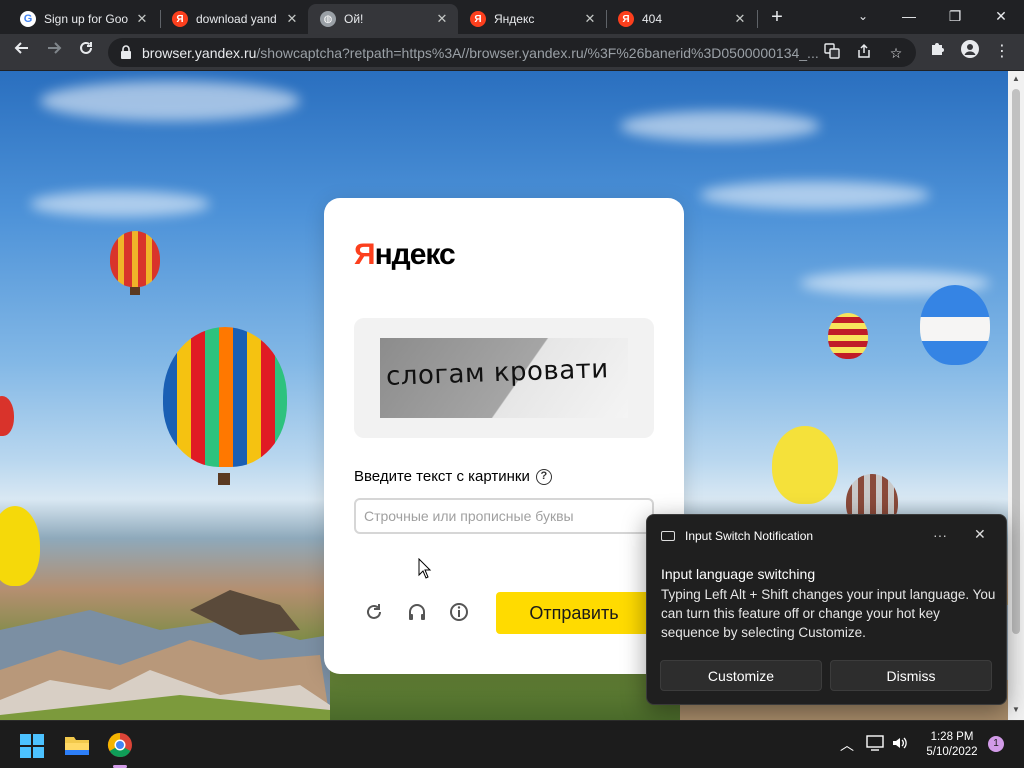 This screenshot has height=768, width=1024. What do you see at coordinates (955, 16) in the screenshot?
I see `restore-button: ❐` at bounding box center [955, 16].